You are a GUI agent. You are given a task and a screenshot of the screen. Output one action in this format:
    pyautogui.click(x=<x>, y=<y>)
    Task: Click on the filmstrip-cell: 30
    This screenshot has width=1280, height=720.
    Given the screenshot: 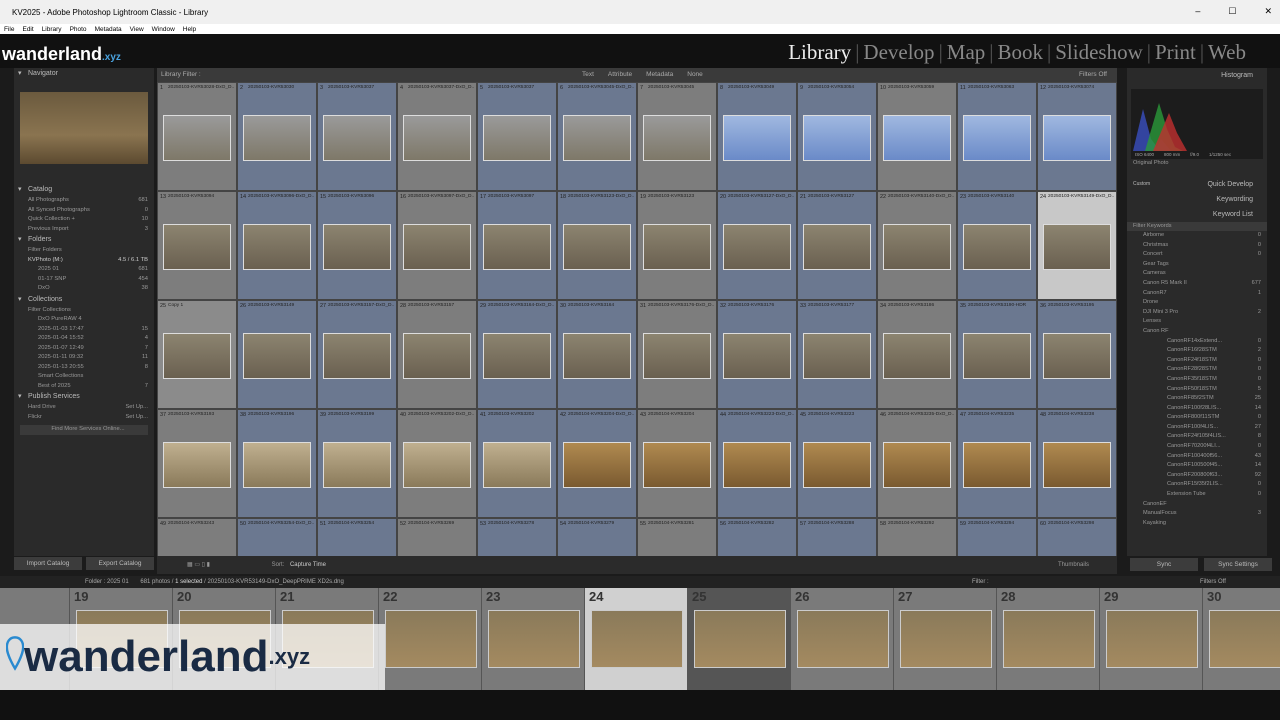 What is the action you would take?
    pyautogui.click(x=1241, y=639)
    